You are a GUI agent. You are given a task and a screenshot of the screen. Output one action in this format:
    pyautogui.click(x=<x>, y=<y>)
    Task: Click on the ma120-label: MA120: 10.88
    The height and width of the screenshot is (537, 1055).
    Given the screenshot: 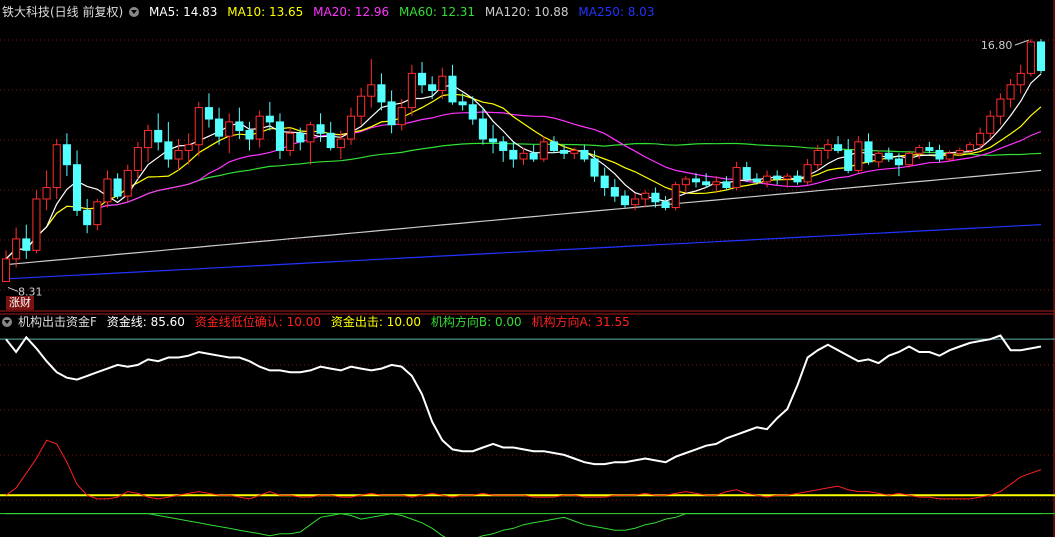 What is the action you would take?
    pyautogui.click(x=526, y=12)
    